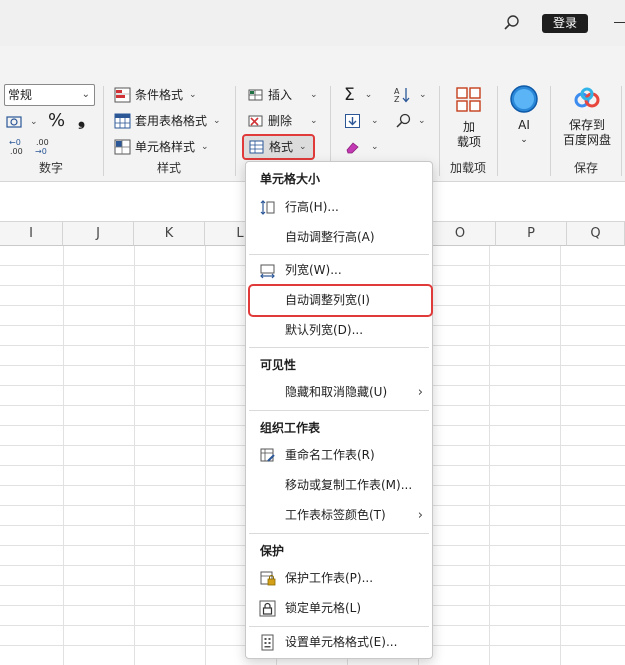  What do you see at coordinates (361, 121) in the screenshot?
I see `fill-button: ⌄` at bounding box center [361, 121].